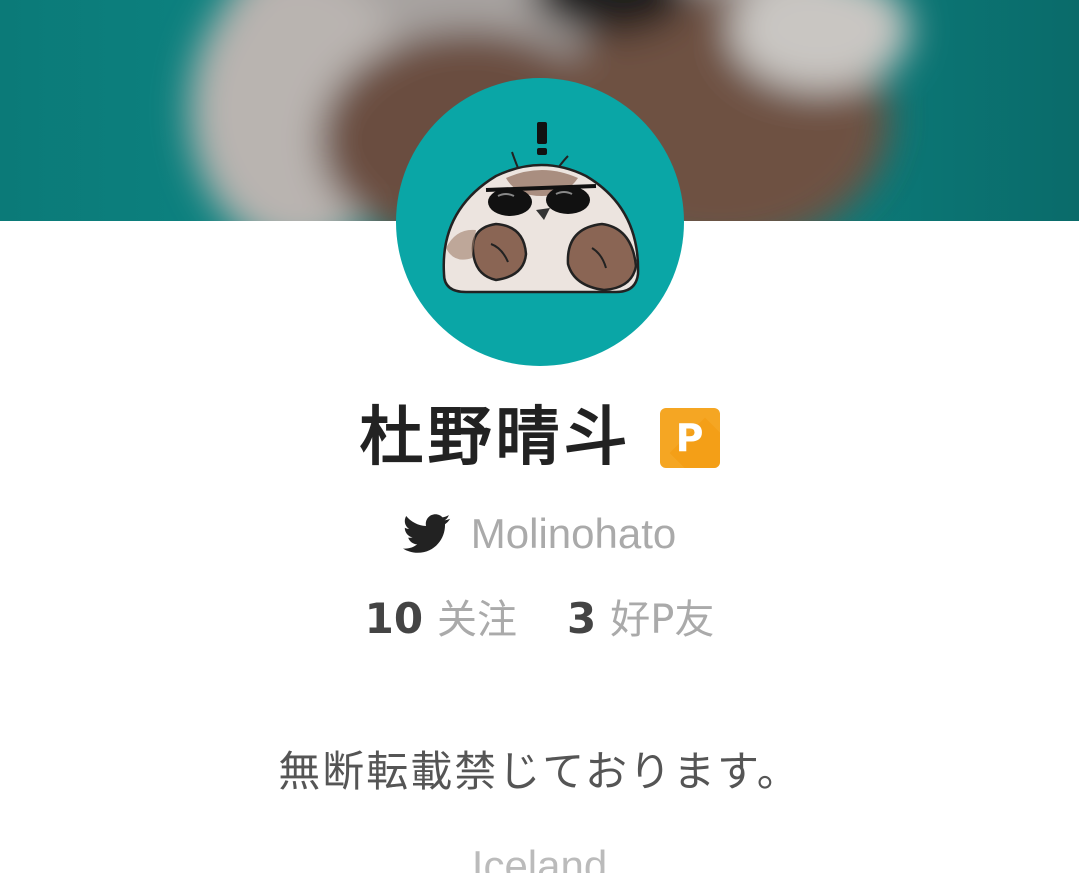 This screenshot has height=873, width=1079. What do you see at coordinates (539, 771) in the screenshot?
I see `profile-bio: 無断転載禁じております。` at bounding box center [539, 771].